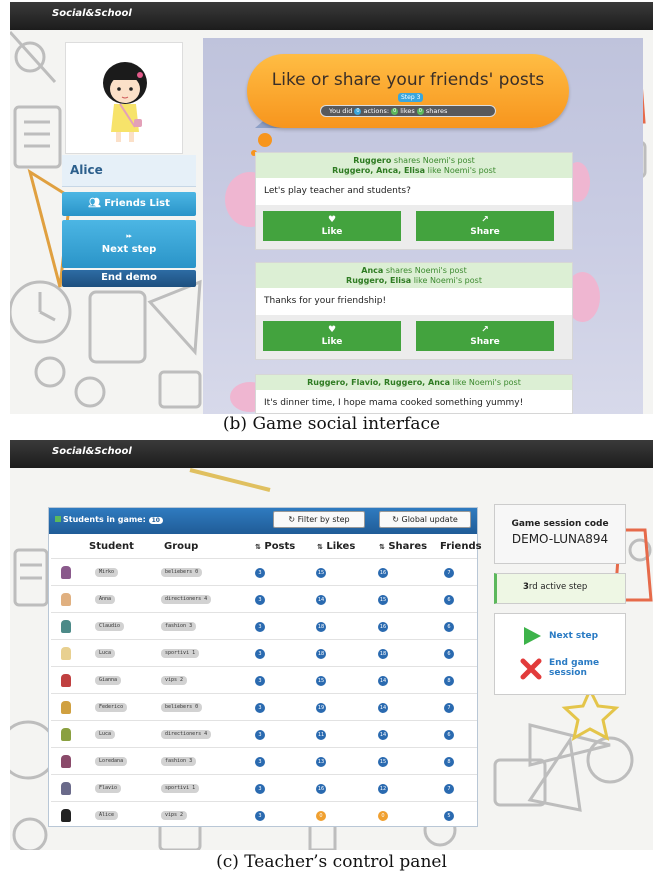 This screenshot has width=663, height=894. Describe the element at coordinates (321, 762) in the screenshot. I see `likes-count: 13` at that location.